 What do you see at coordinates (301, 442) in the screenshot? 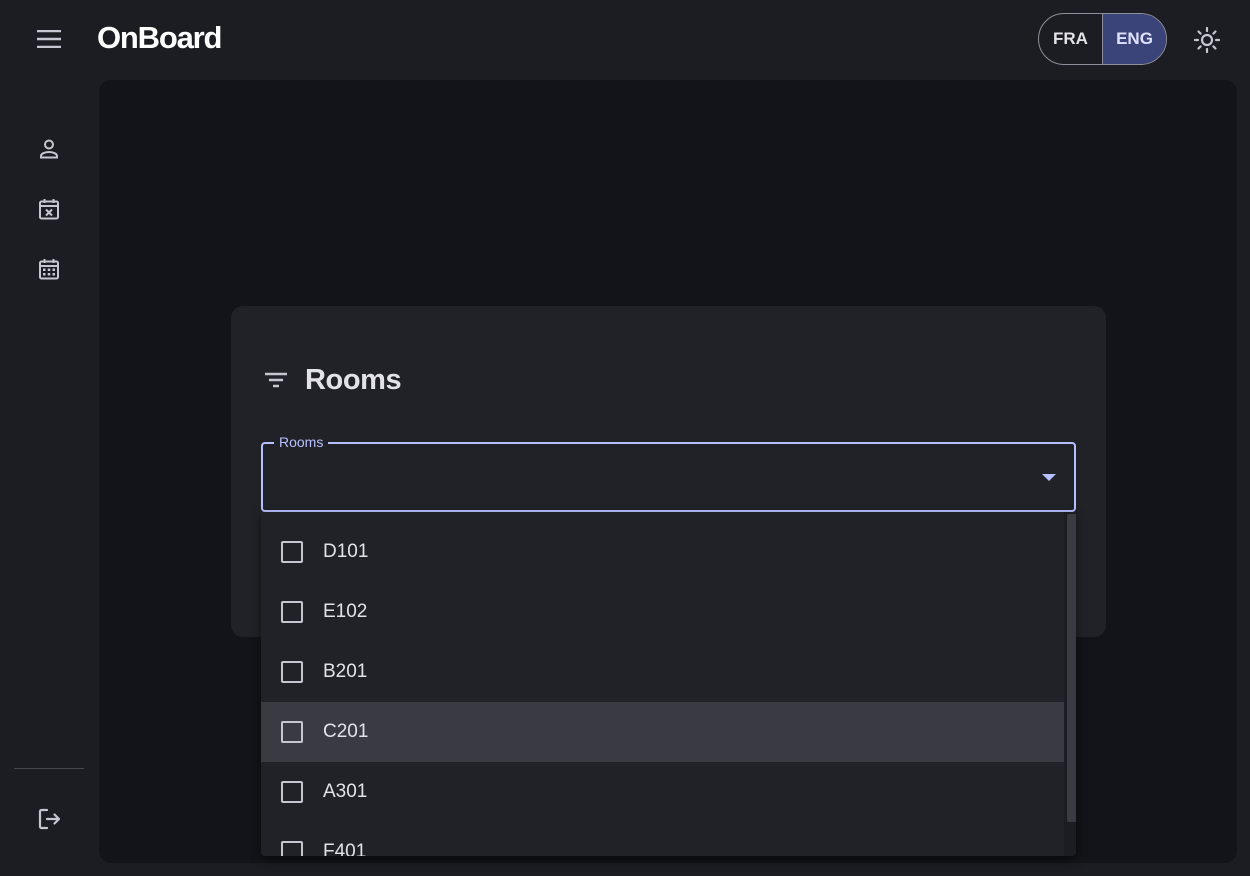
I see `rooms-select-label: Rooms` at bounding box center [301, 442].